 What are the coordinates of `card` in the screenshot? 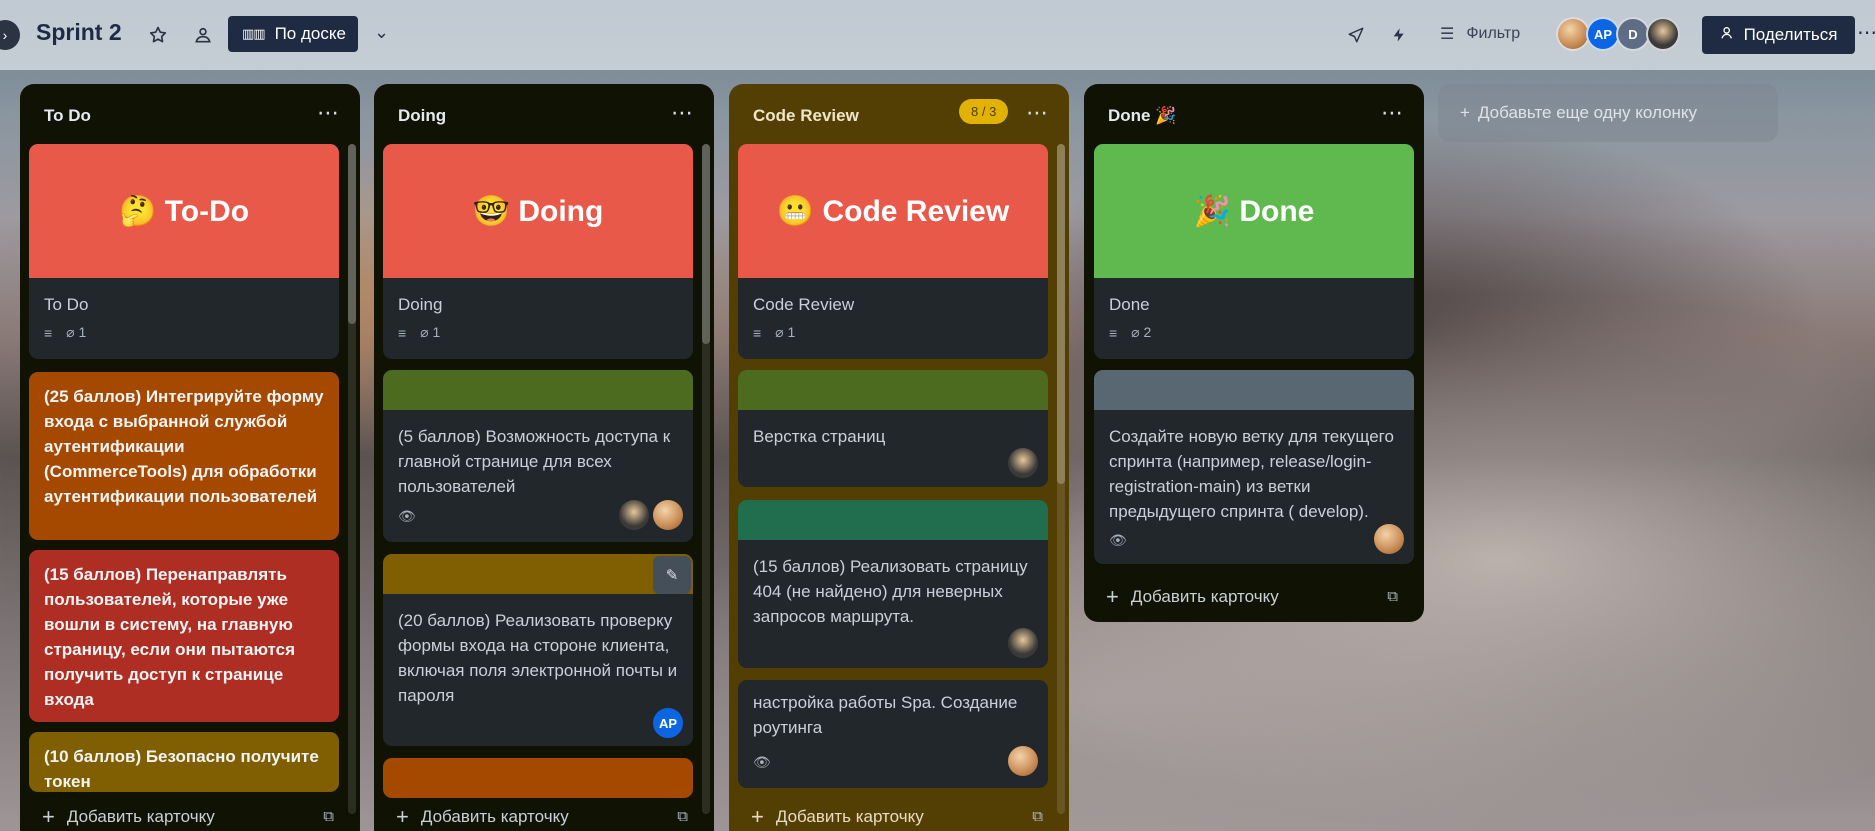 It's located at (538, 778).